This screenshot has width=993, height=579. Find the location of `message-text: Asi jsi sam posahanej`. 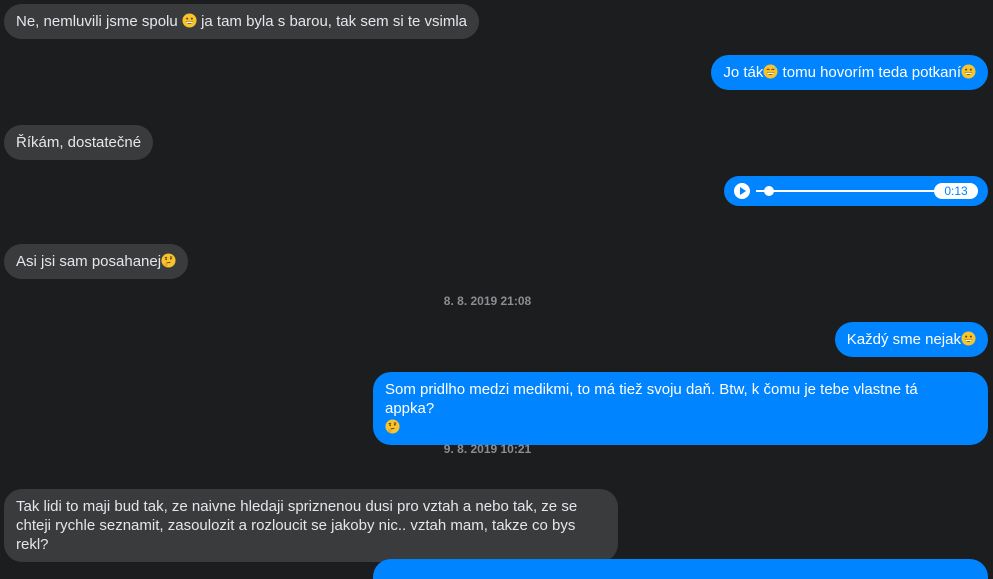

message-text: Asi jsi sam posahanej is located at coordinates (89, 261).